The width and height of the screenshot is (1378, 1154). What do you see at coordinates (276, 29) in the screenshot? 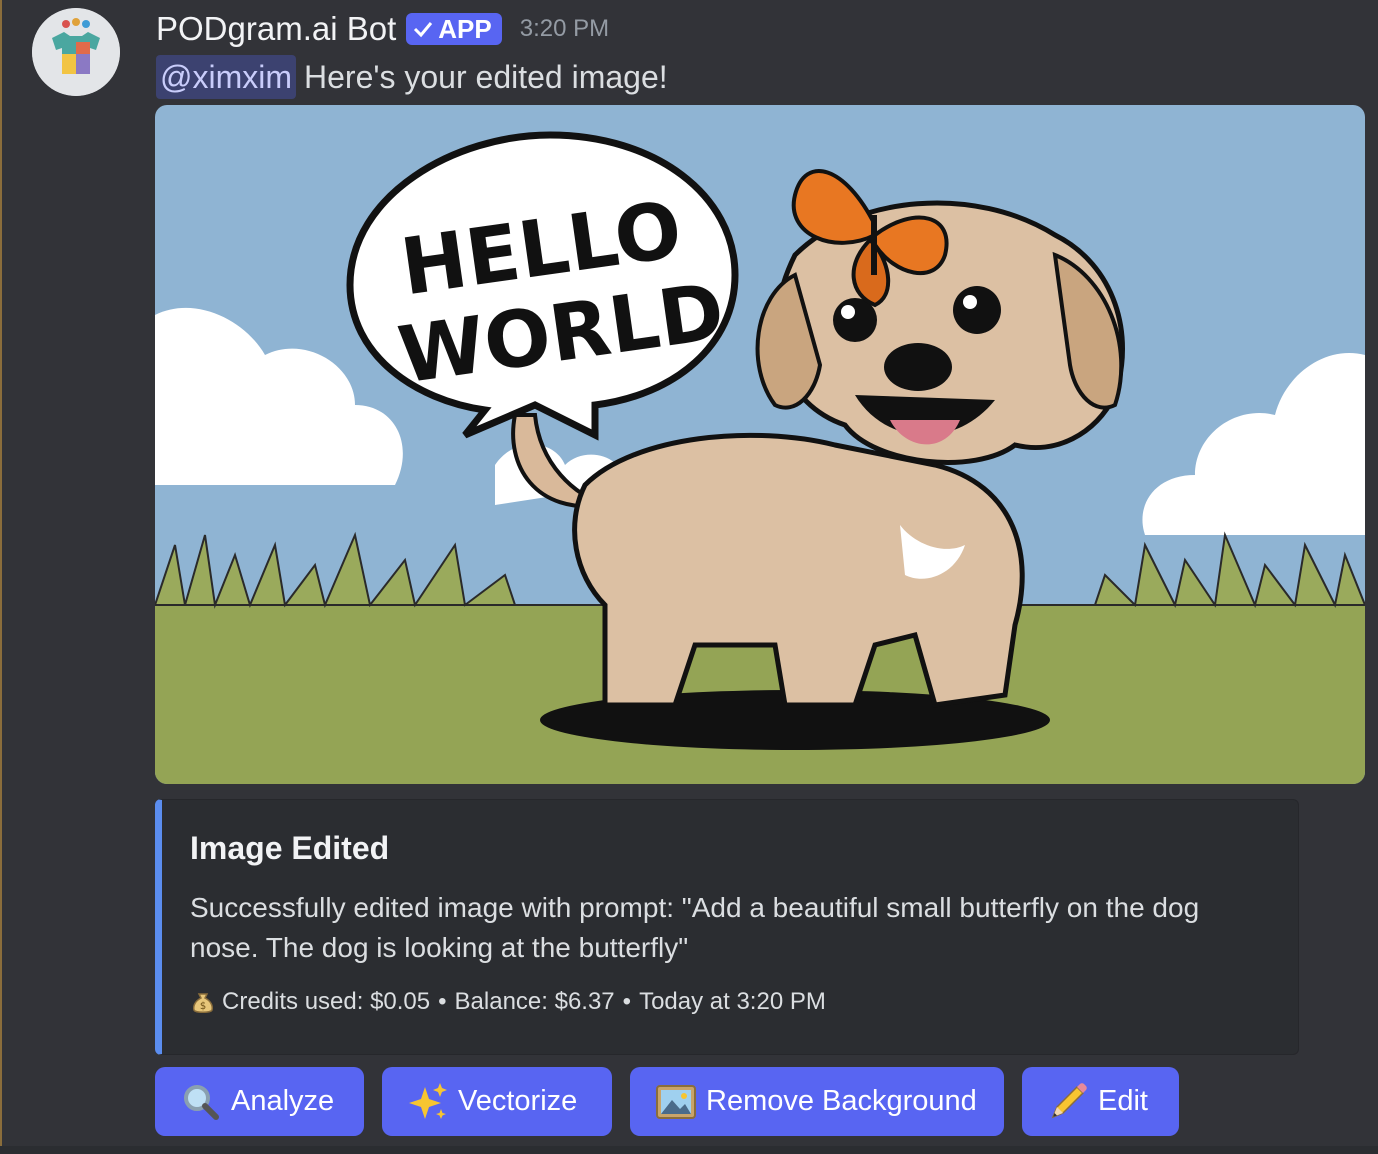
I see `author-name: PODgram.ai Bot` at bounding box center [276, 29].